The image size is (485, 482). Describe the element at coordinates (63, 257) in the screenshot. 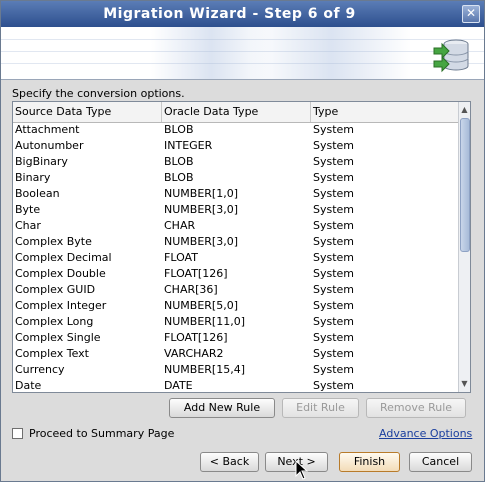

I see `source-data-type-cell: Complex Decimal` at that location.